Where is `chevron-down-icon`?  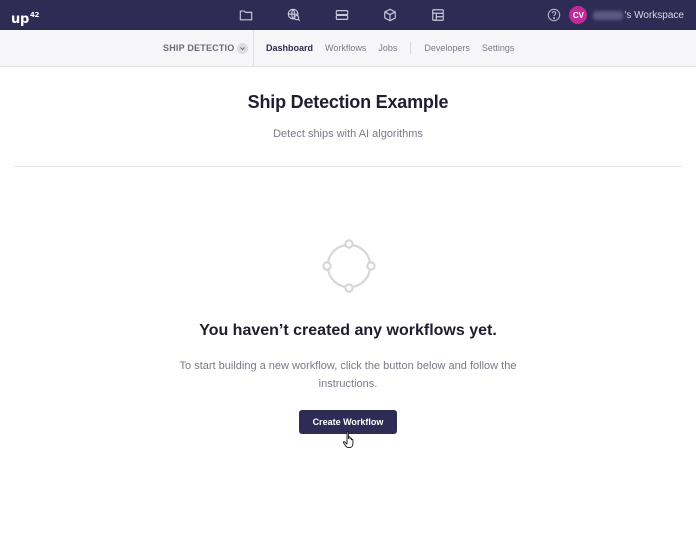
chevron-down-icon is located at coordinates (243, 48).